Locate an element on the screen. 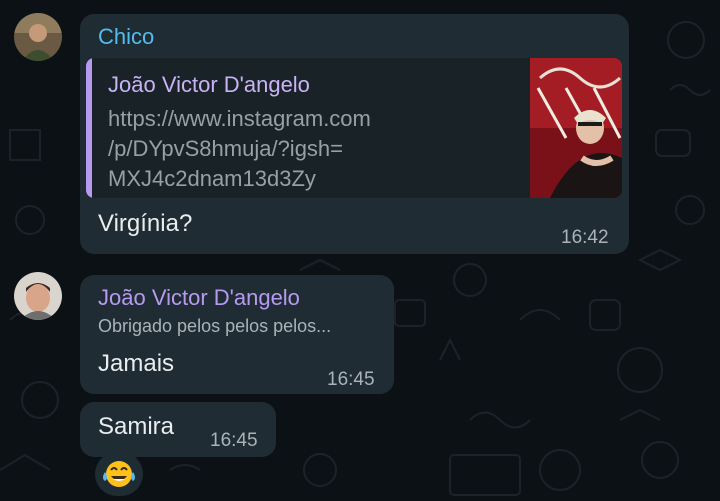  message-time: 16:42 is located at coordinates (585, 237).